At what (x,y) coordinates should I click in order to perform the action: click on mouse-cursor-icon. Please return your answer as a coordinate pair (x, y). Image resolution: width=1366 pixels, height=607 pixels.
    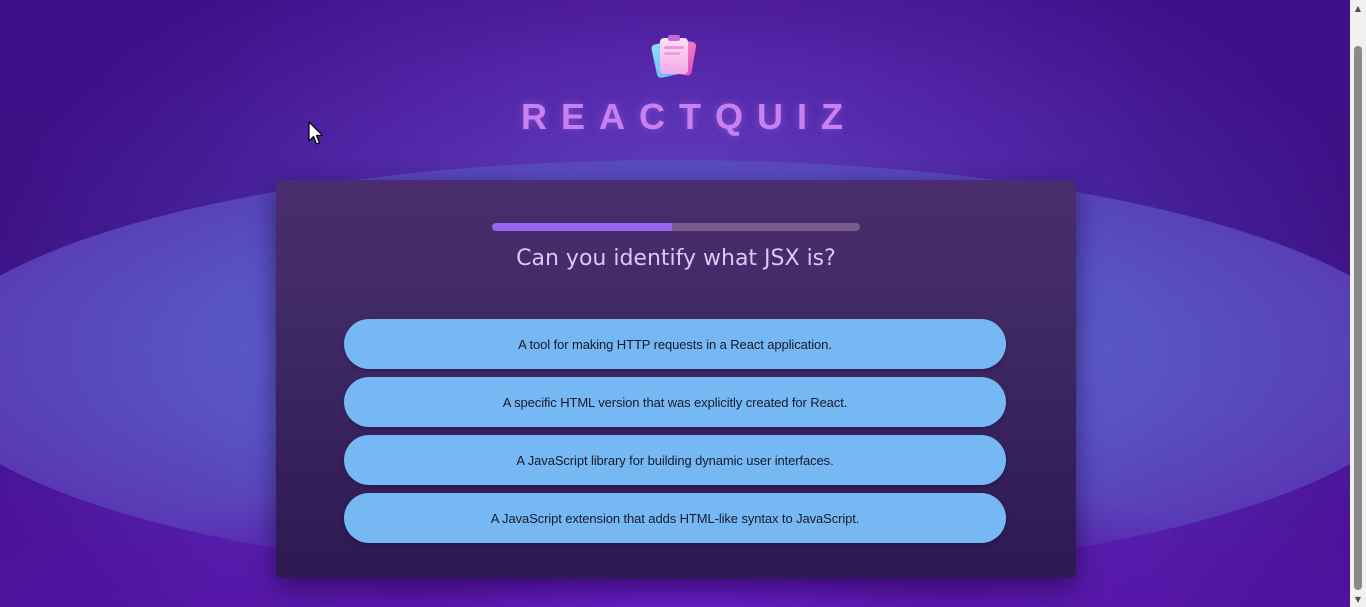
    Looking at the image, I should click on (316, 133).